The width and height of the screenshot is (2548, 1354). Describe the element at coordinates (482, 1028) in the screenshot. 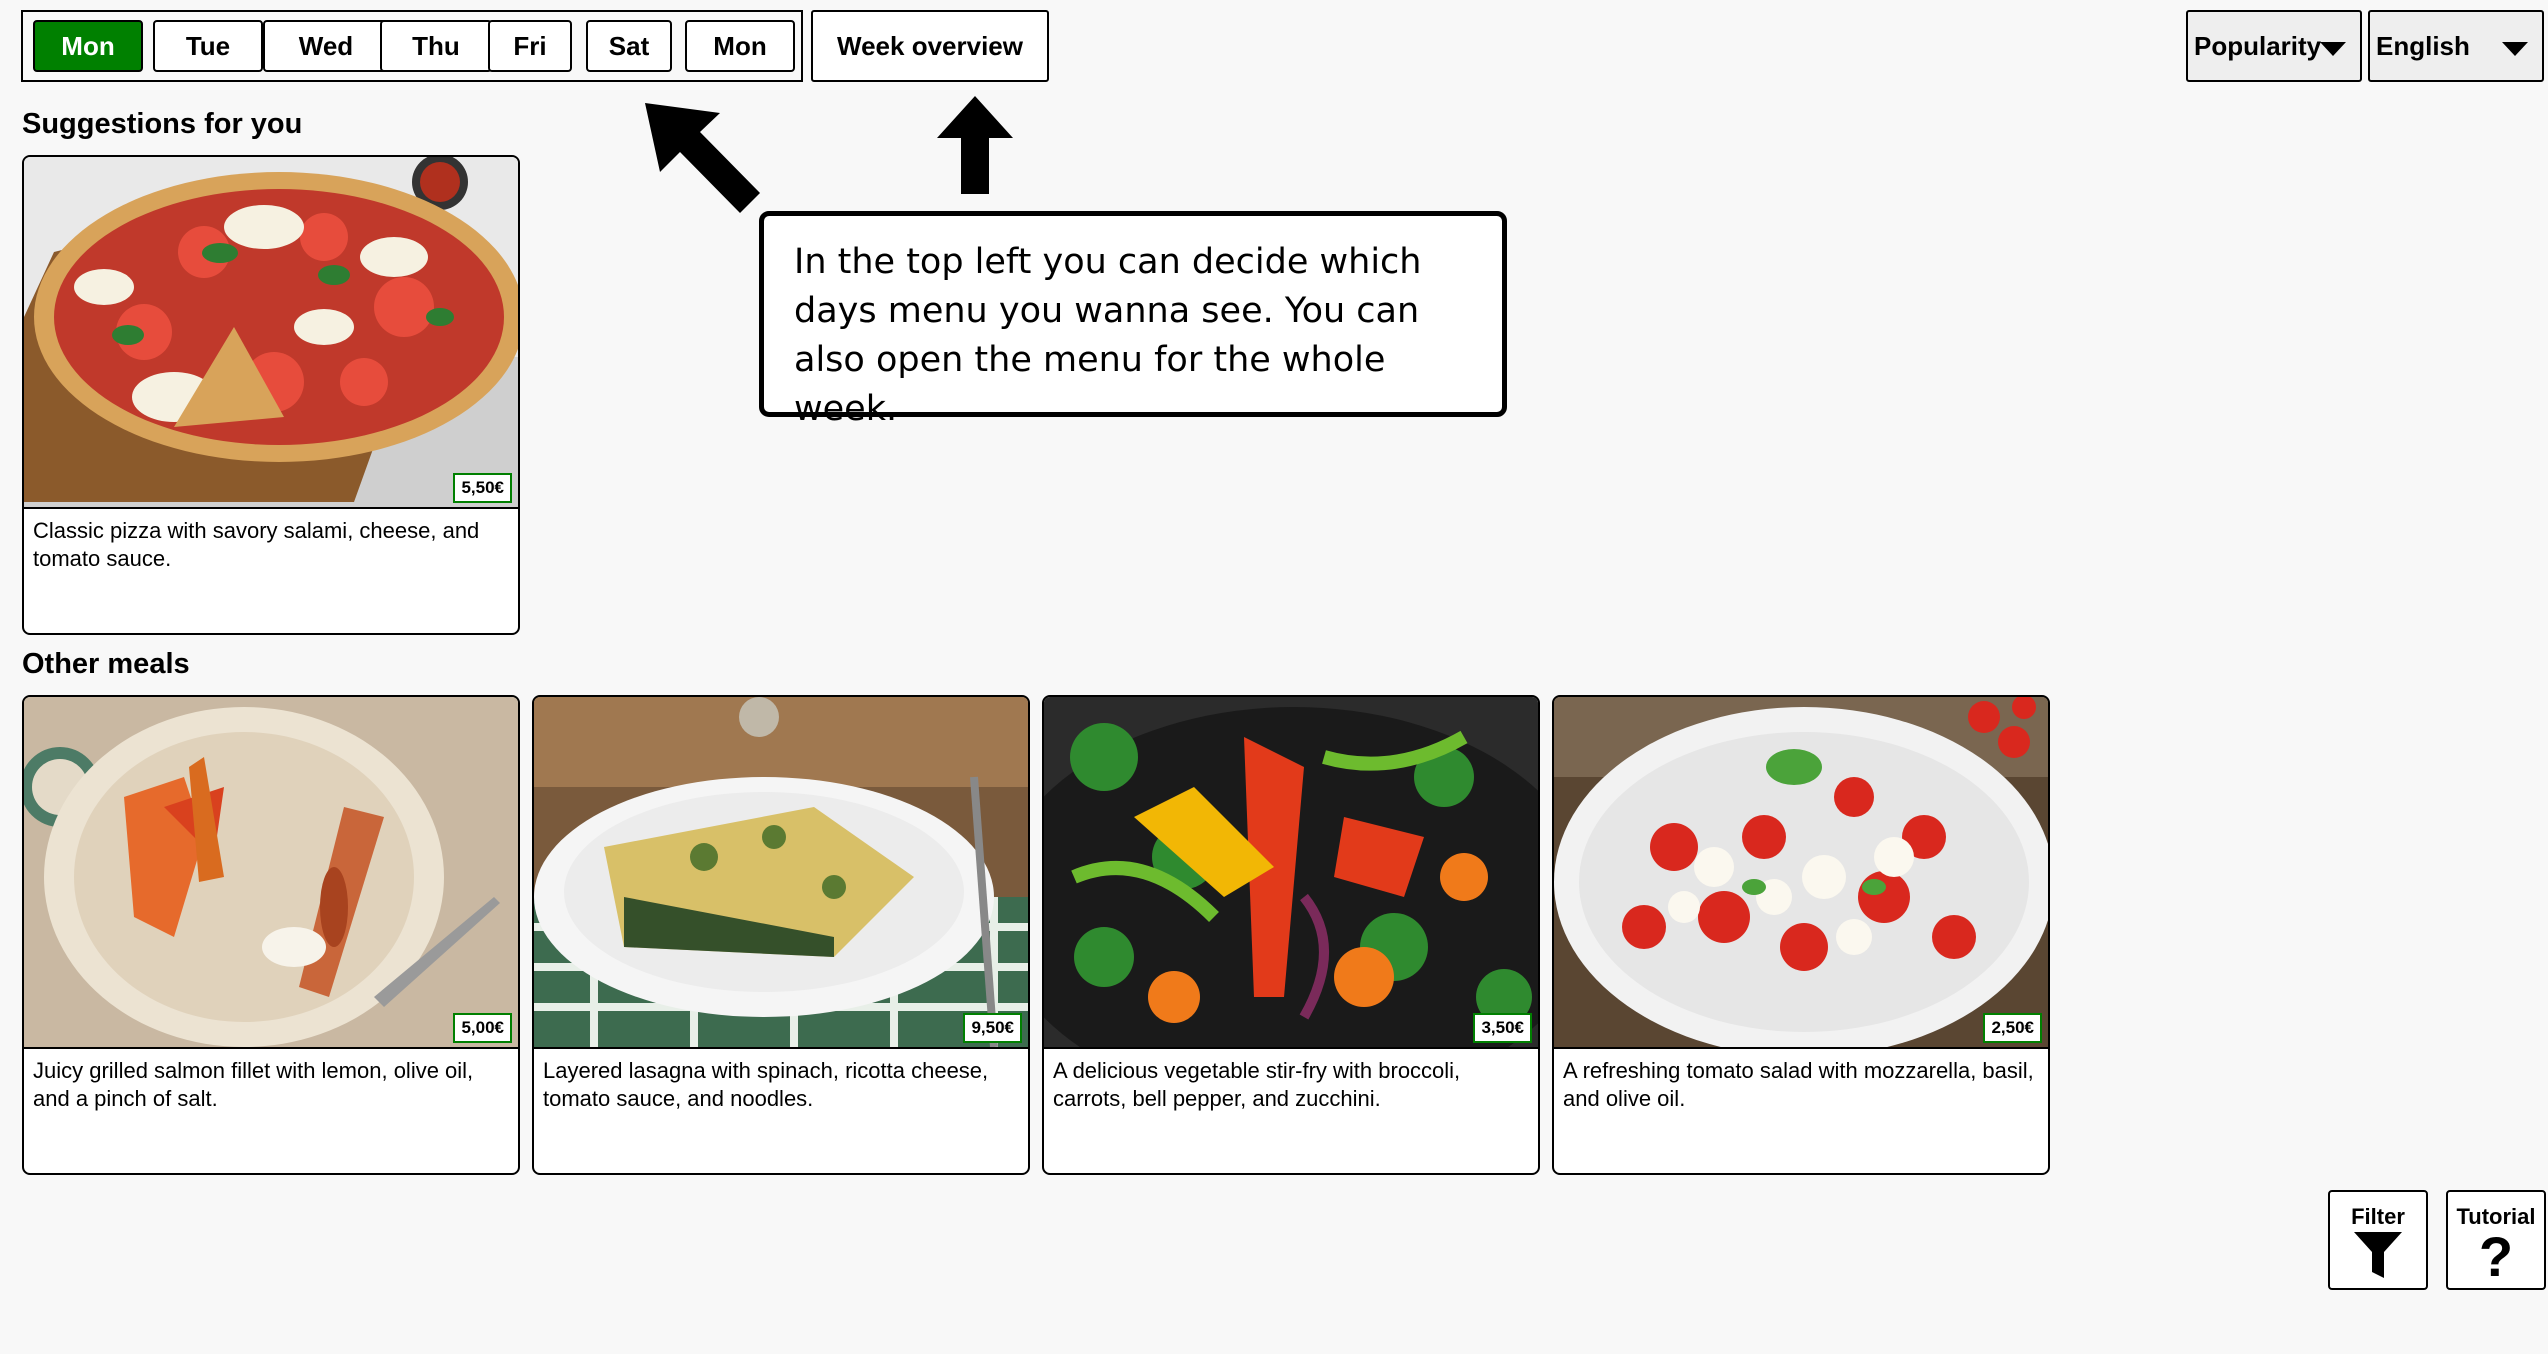

I see `price-badge: 5,00€` at that location.